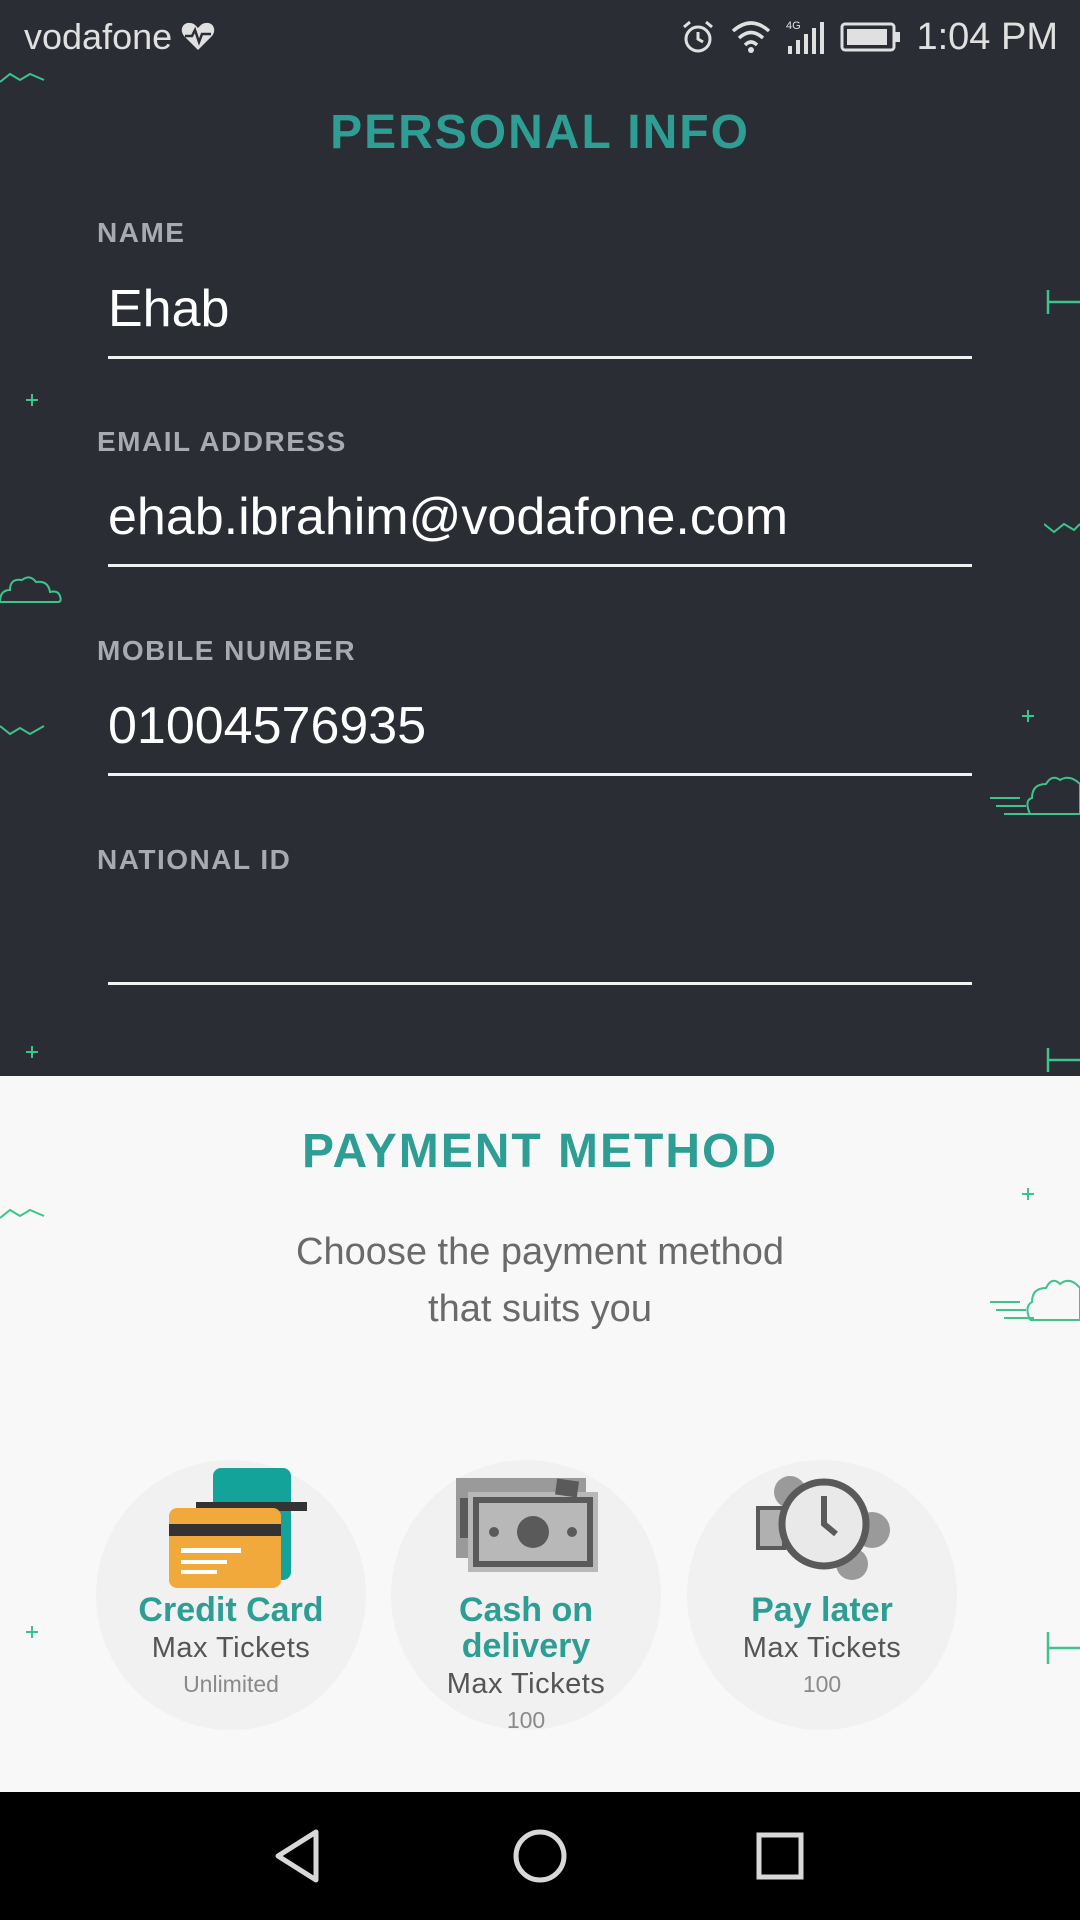 This screenshot has height=1920, width=1080. What do you see at coordinates (540, 37) in the screenshot?
I see `status-bar: vodafone 4G 1:04 PM` at bounding box center [540, 37].